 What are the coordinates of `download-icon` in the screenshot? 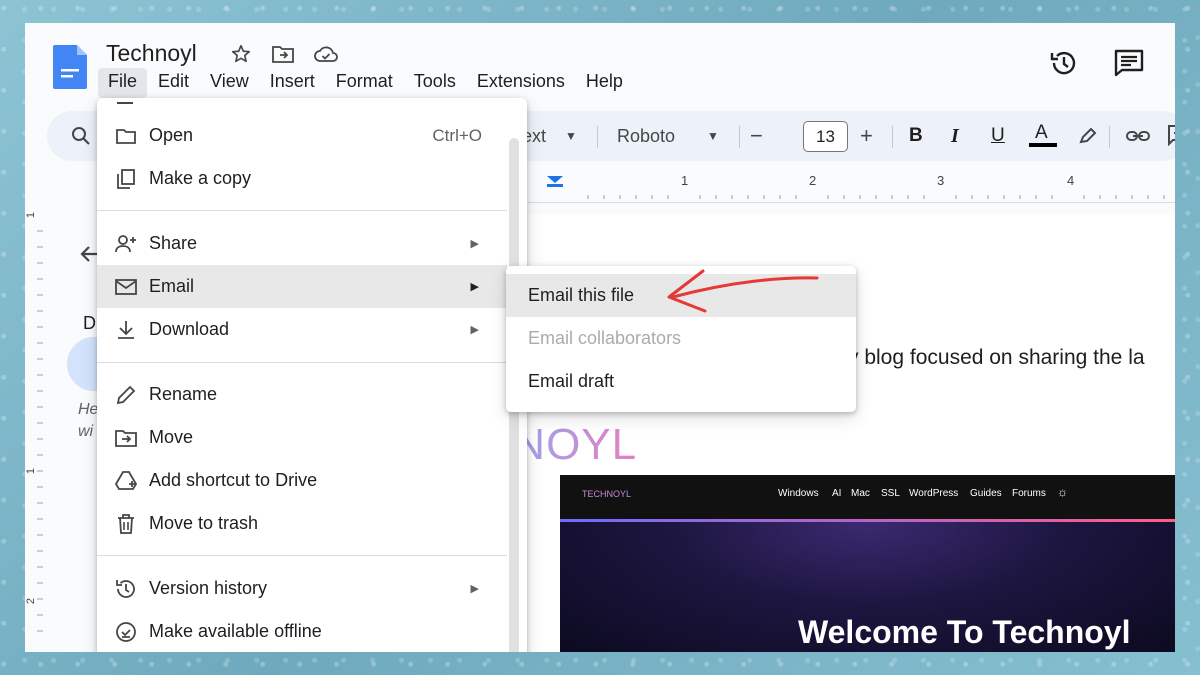 It's located at (126, 329).